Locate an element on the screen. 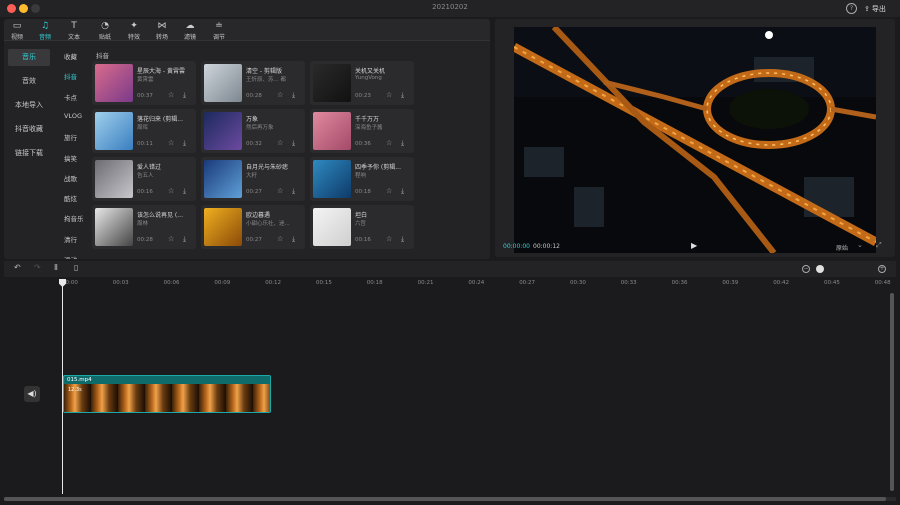 The height and width of the screenshot is (505, 900). song-card: 万象 然后再万象 00:32 ☆ ⤓ is located at coordinates (253, 131).